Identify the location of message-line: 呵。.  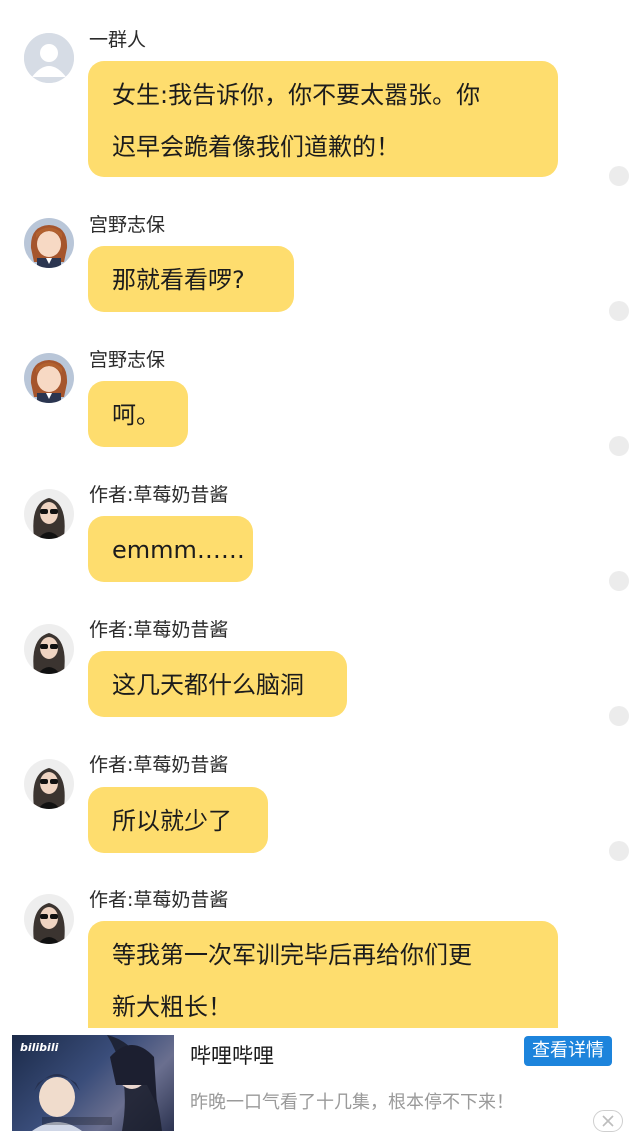
(136, 415).